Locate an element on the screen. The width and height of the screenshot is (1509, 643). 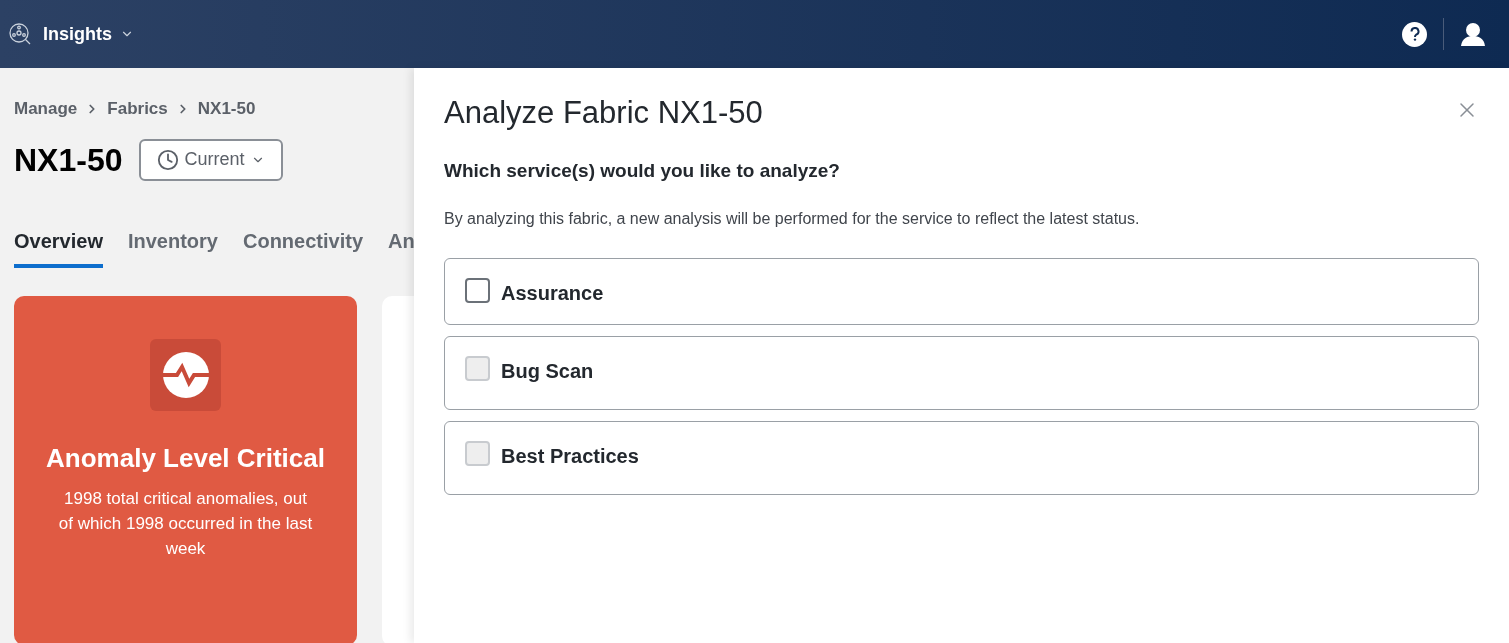
breadcrumb-link: Fabrics is located at coordinates (137, 109).